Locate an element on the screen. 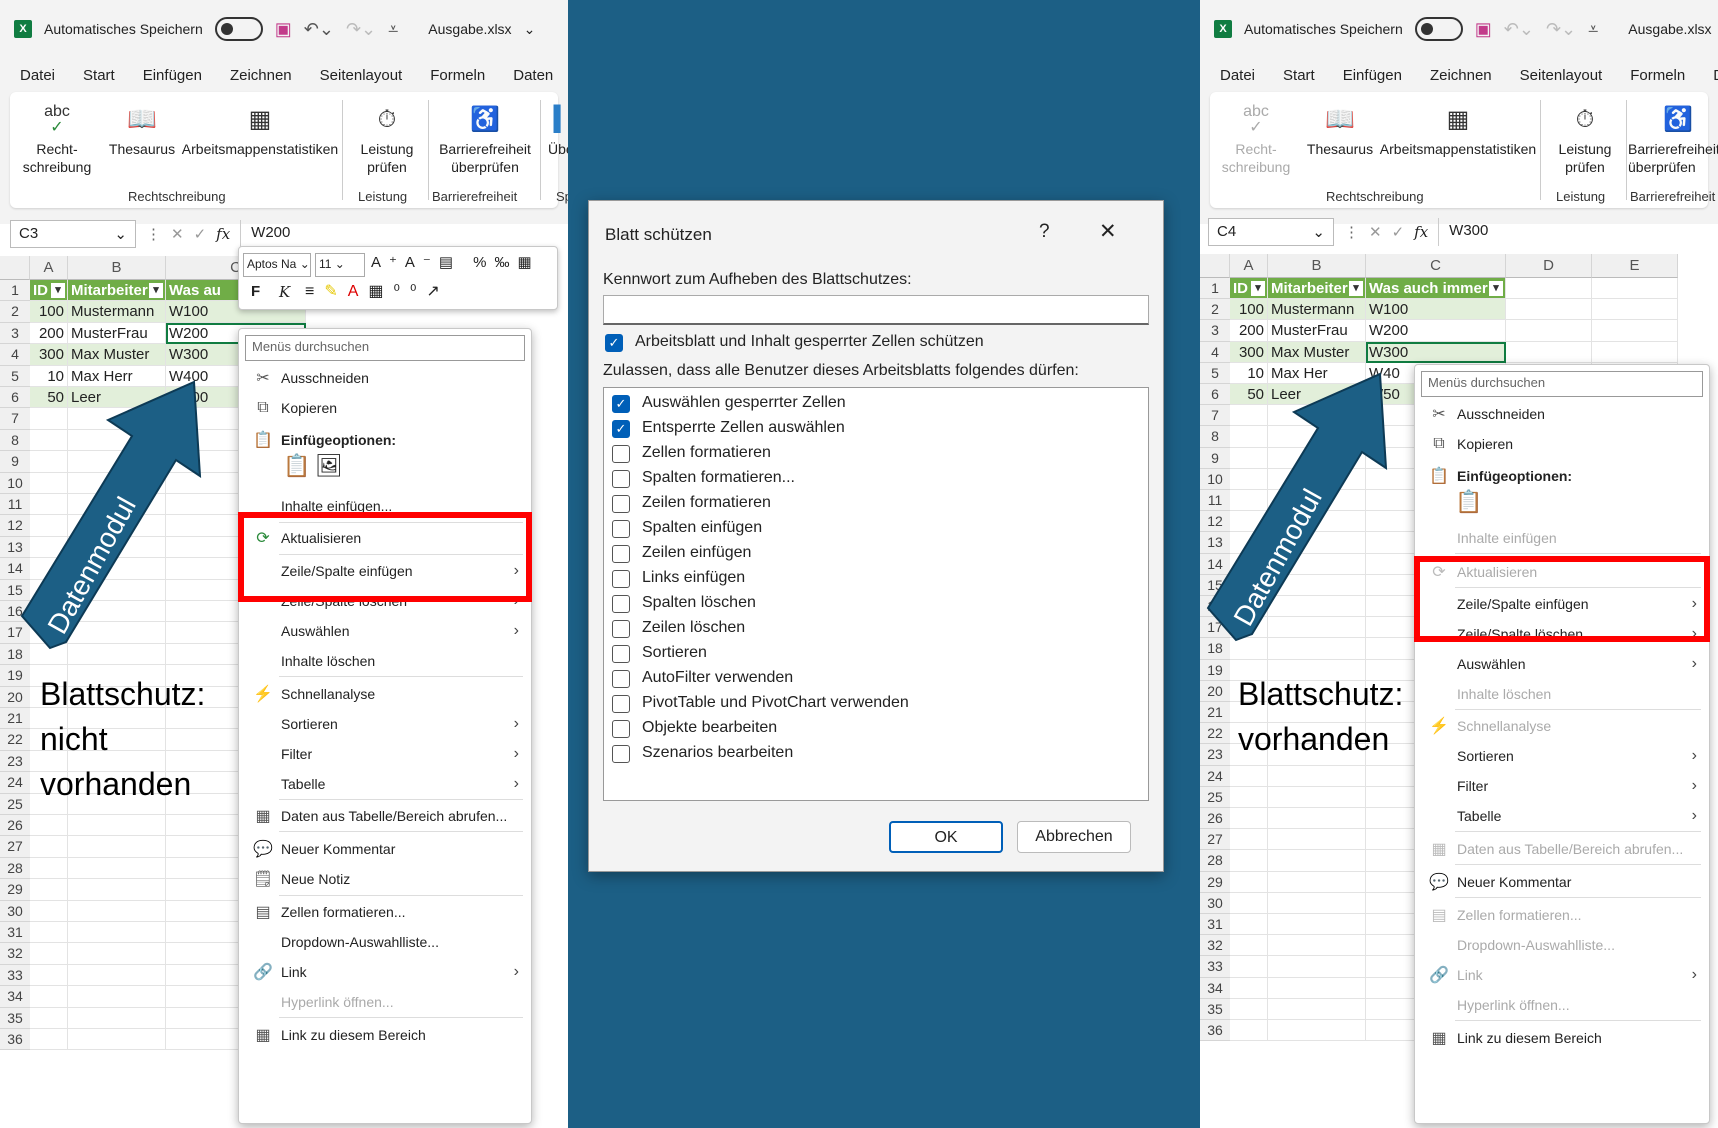 The height and width of the screenshot is (1128, 1718). row-header: 31 is located at coordinates (1215, 925).